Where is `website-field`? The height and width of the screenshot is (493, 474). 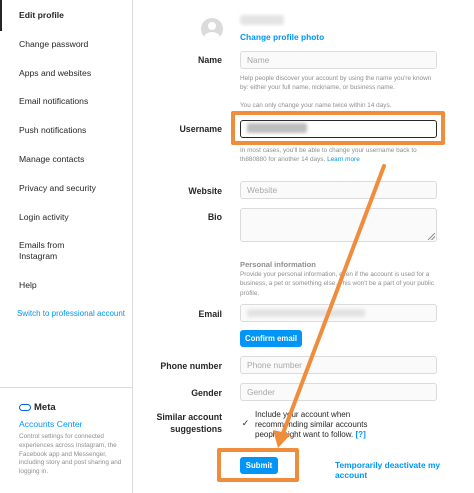
website-field is located at coordinates (338, 190).